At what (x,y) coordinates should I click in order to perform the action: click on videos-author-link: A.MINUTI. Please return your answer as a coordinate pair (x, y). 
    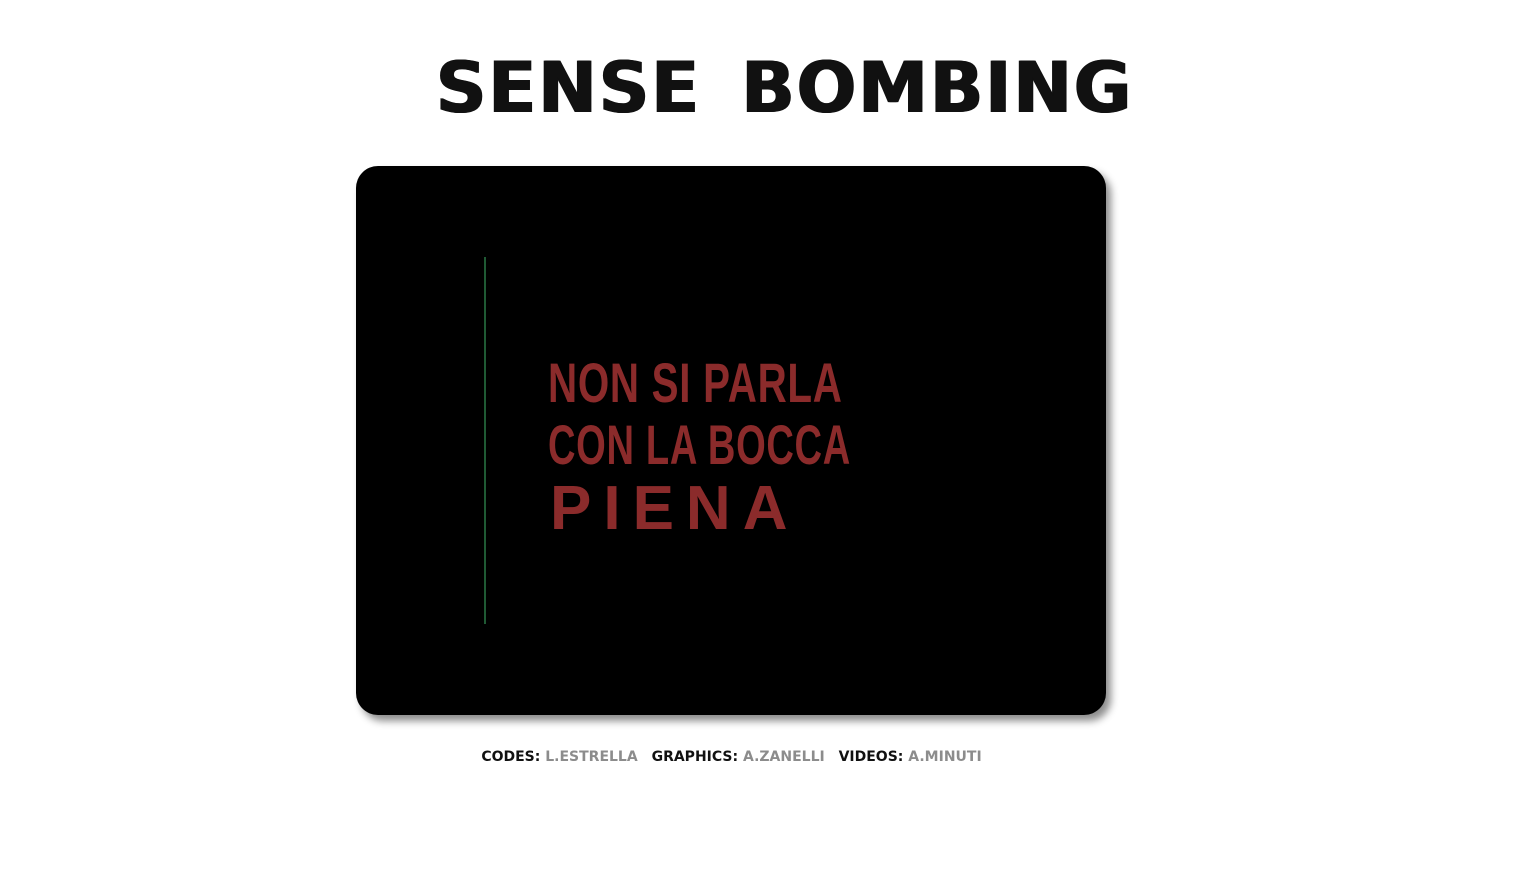
    Looking at the image, I should click on (944, 757).